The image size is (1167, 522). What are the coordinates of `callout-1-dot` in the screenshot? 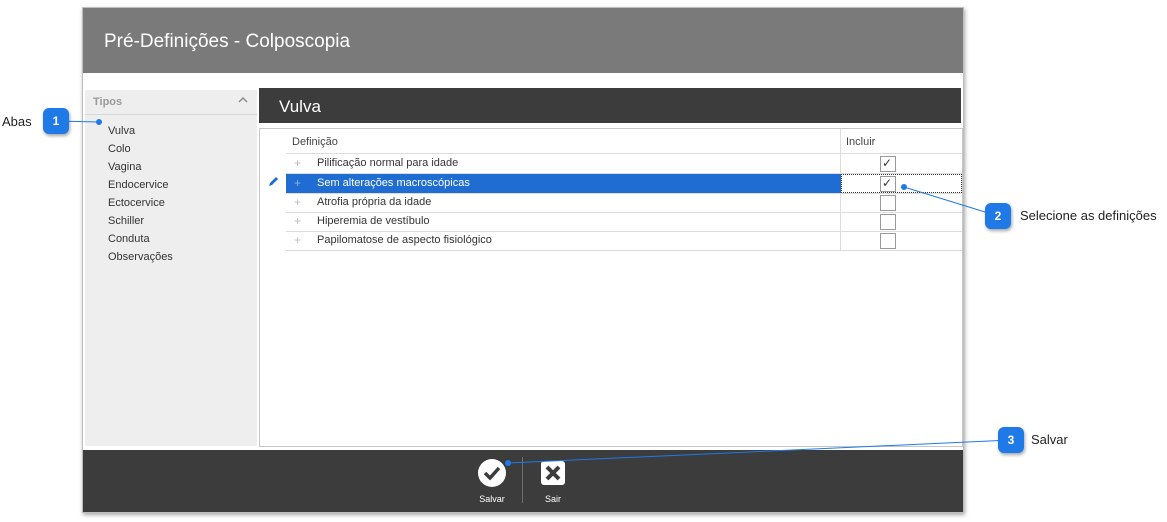 It's located at (99, 122).